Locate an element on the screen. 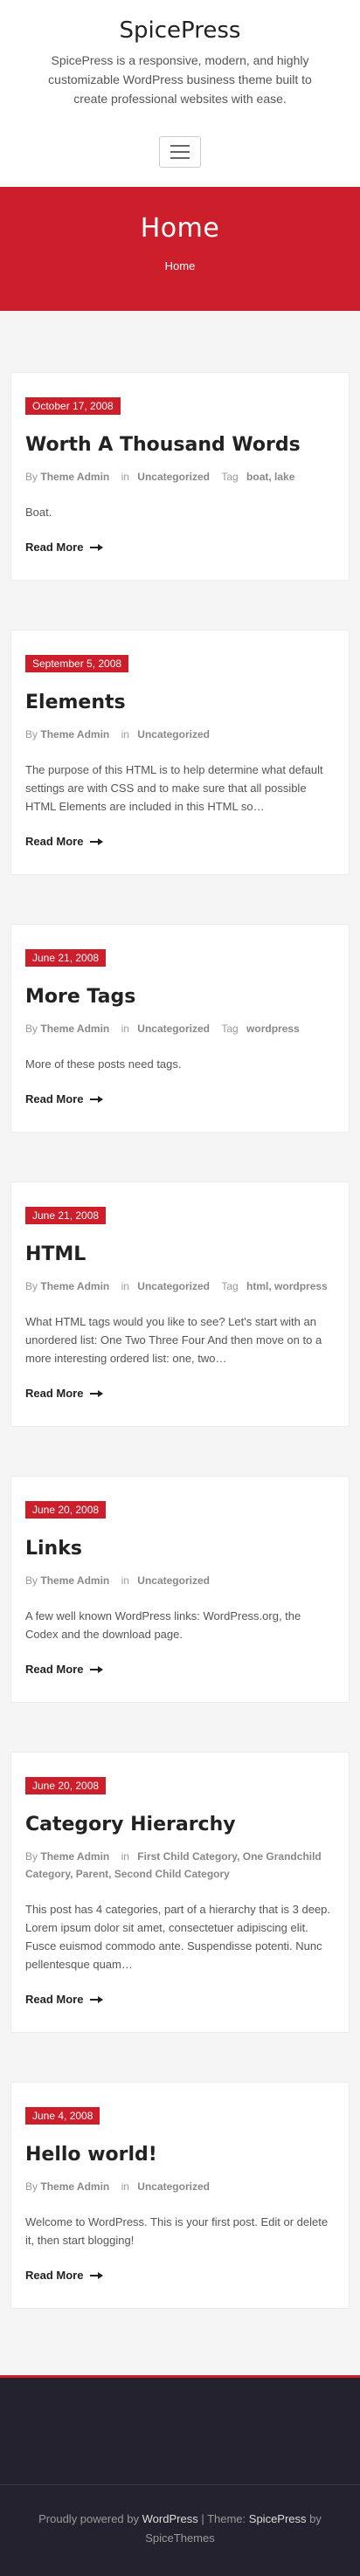  footer-divider is located at coordinates (180, 2484).